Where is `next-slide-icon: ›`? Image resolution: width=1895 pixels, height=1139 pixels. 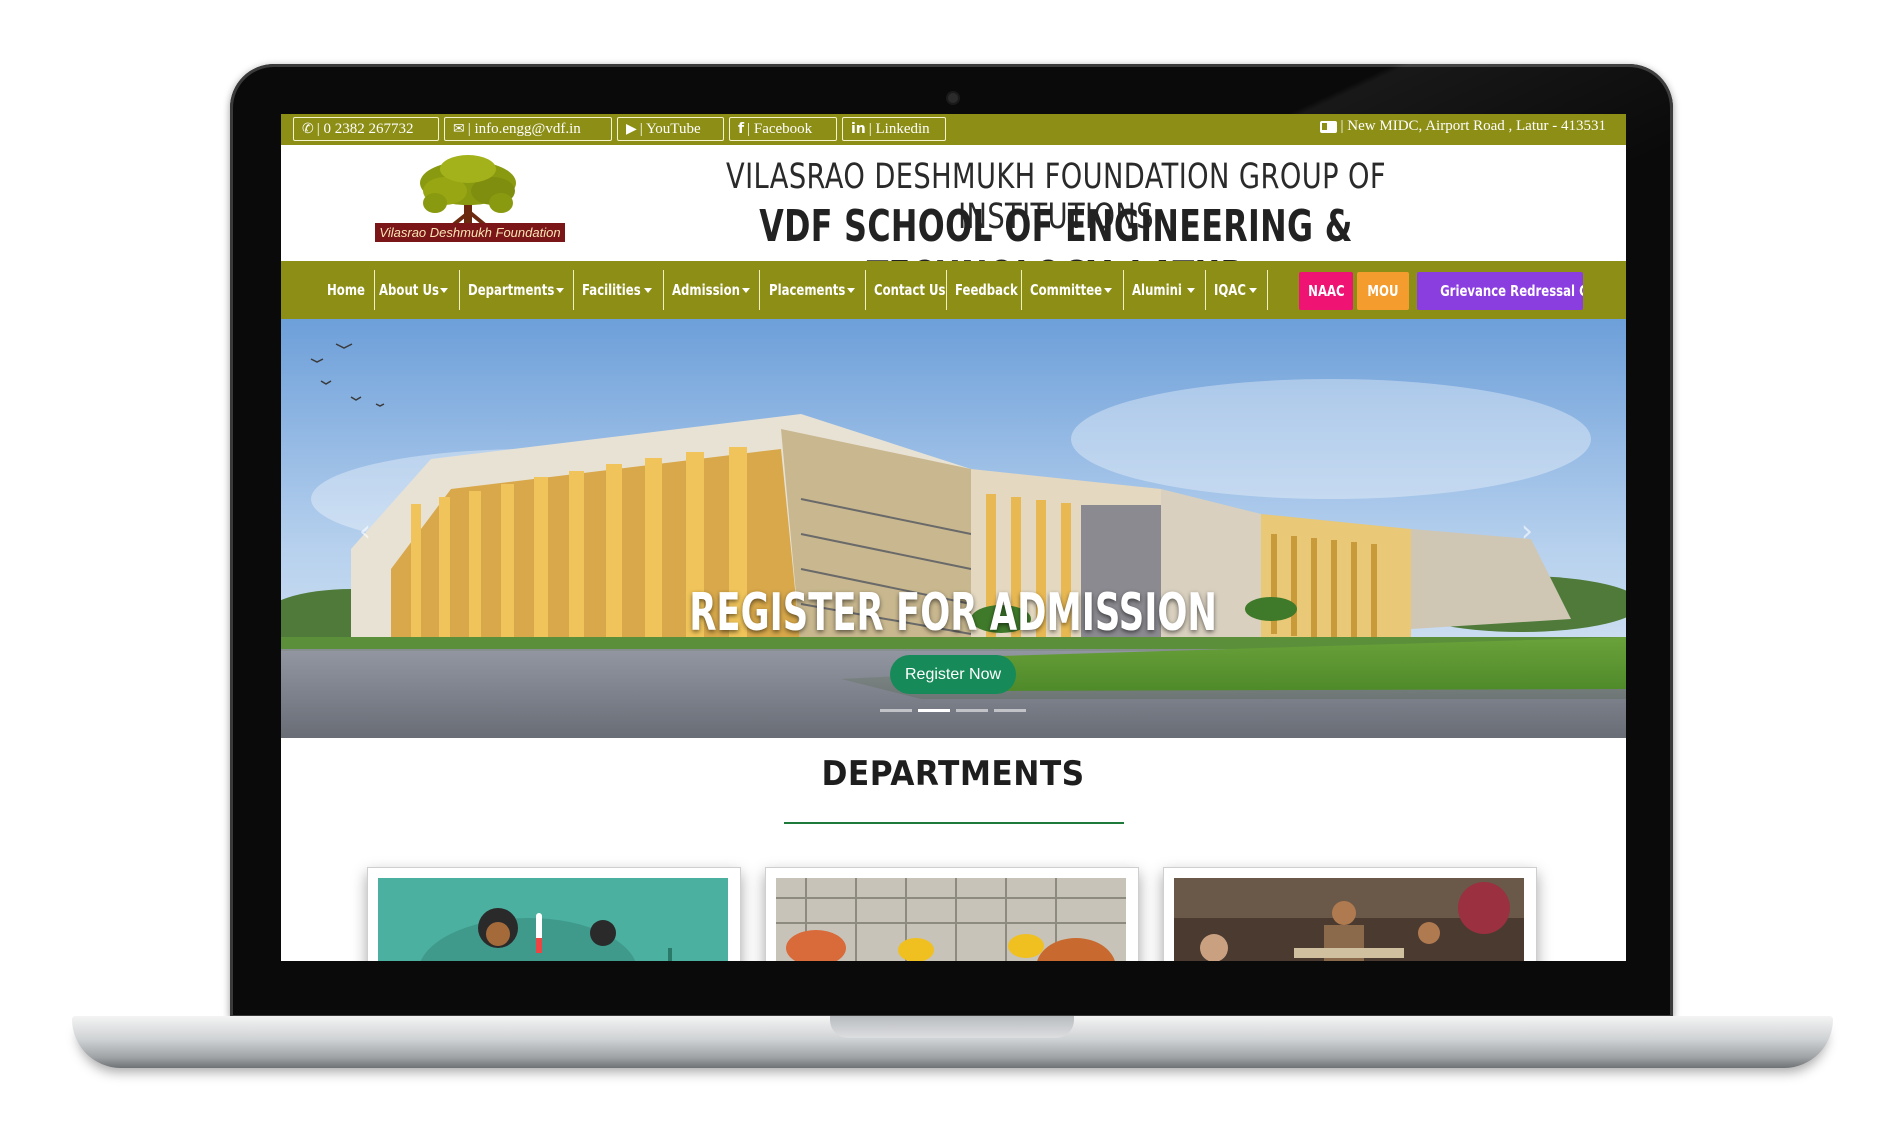 next-slide-icon: › is located at coordinates (1527, 531).